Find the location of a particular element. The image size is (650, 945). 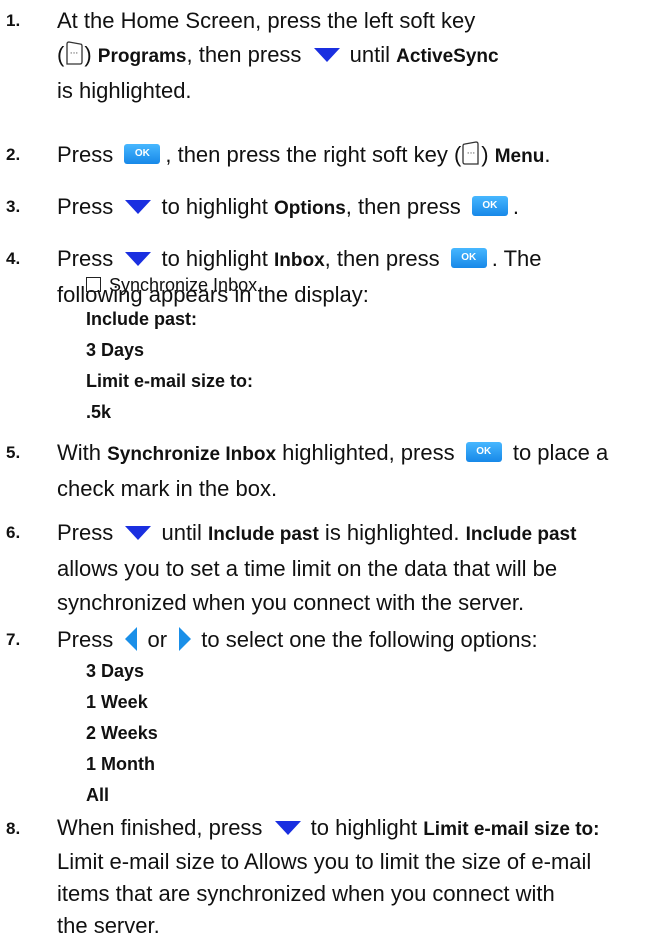

step-number: 4. is located at coordinates (13, 258).